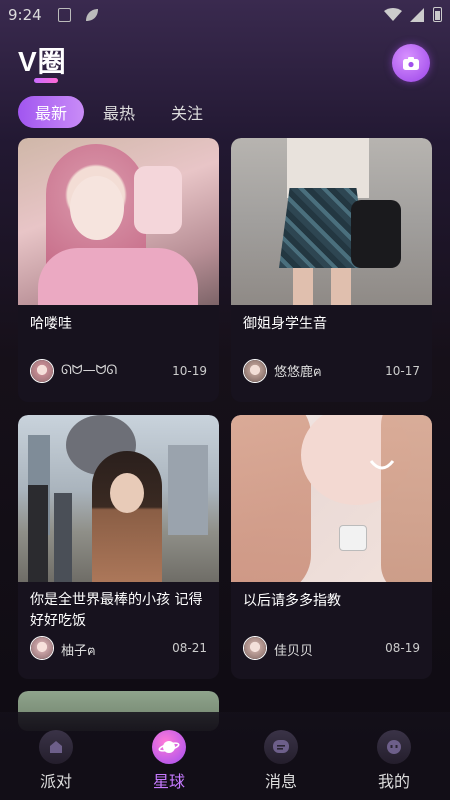  Describe the element at coordinates (292, 601) in the screenshot. I see `post-title: 以后请多多指教` at that location.